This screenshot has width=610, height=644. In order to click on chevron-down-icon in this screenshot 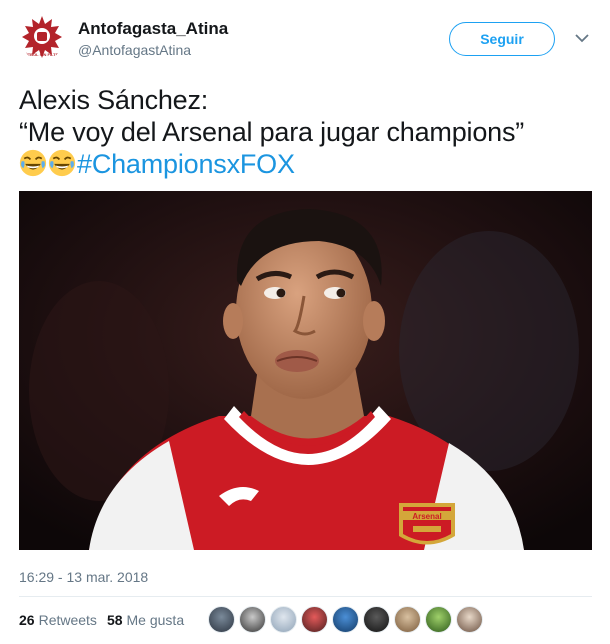, I will do `click(582, 38)`.